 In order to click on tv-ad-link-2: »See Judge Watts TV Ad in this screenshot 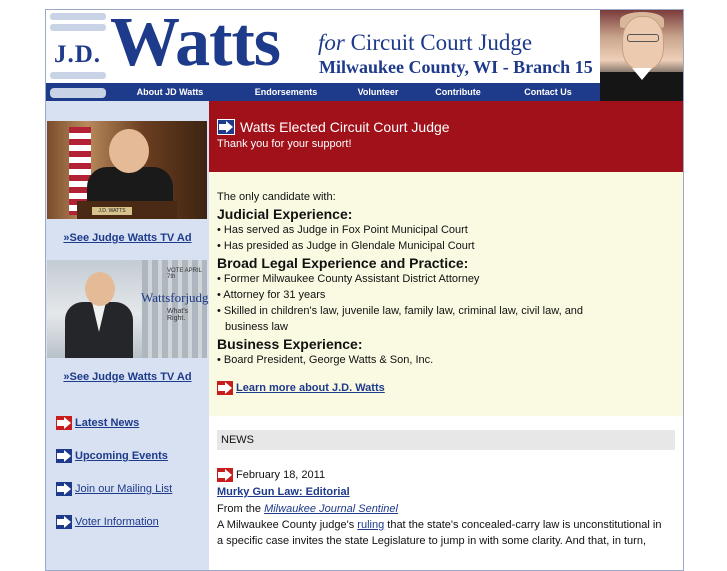, I will do `click(127, 377)`.